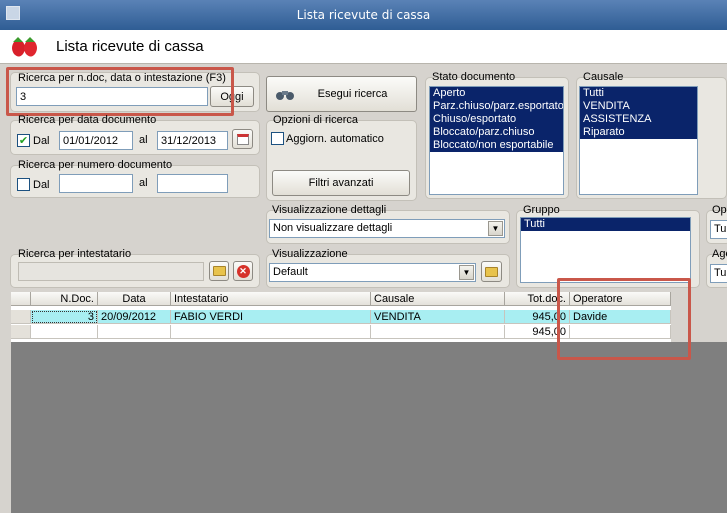 This screenshot has width=727, height=513. What do you see at coordinates (638, 119) in the screenshot?
I see `causale-list-item: ASSISTENZA` at bounding box center [638, 119].